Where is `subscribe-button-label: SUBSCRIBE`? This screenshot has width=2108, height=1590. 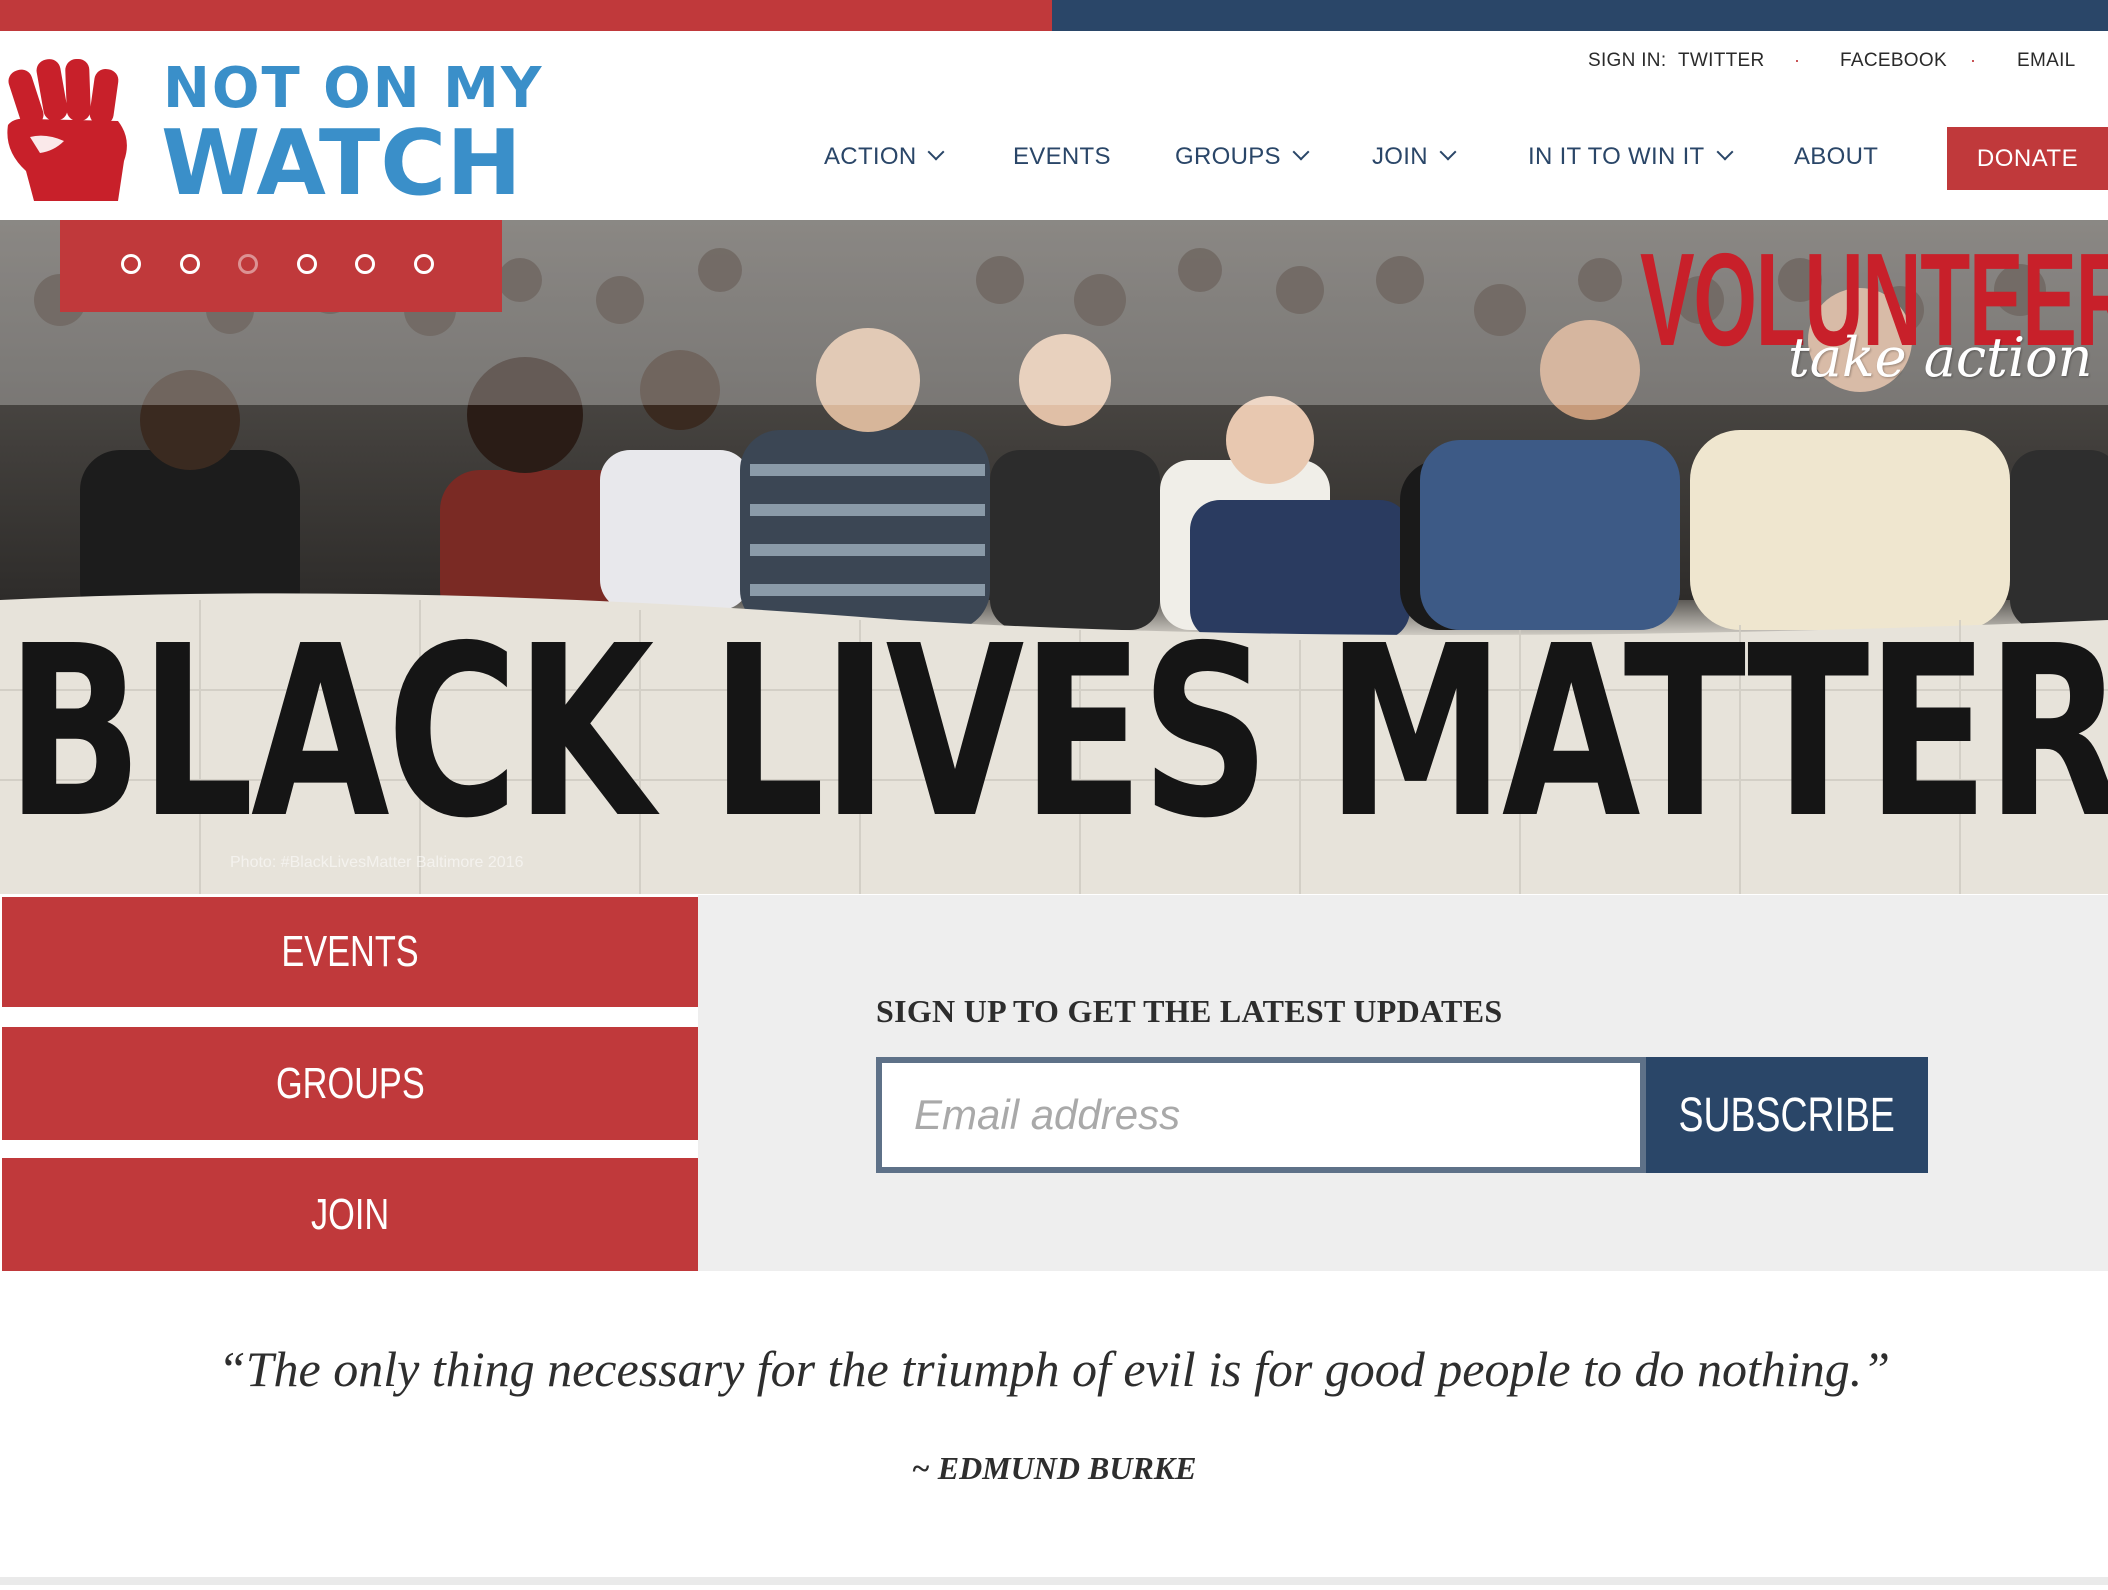 subscribe-button-label: SUBSCRIBE is located at coordinates (1787, 1115).